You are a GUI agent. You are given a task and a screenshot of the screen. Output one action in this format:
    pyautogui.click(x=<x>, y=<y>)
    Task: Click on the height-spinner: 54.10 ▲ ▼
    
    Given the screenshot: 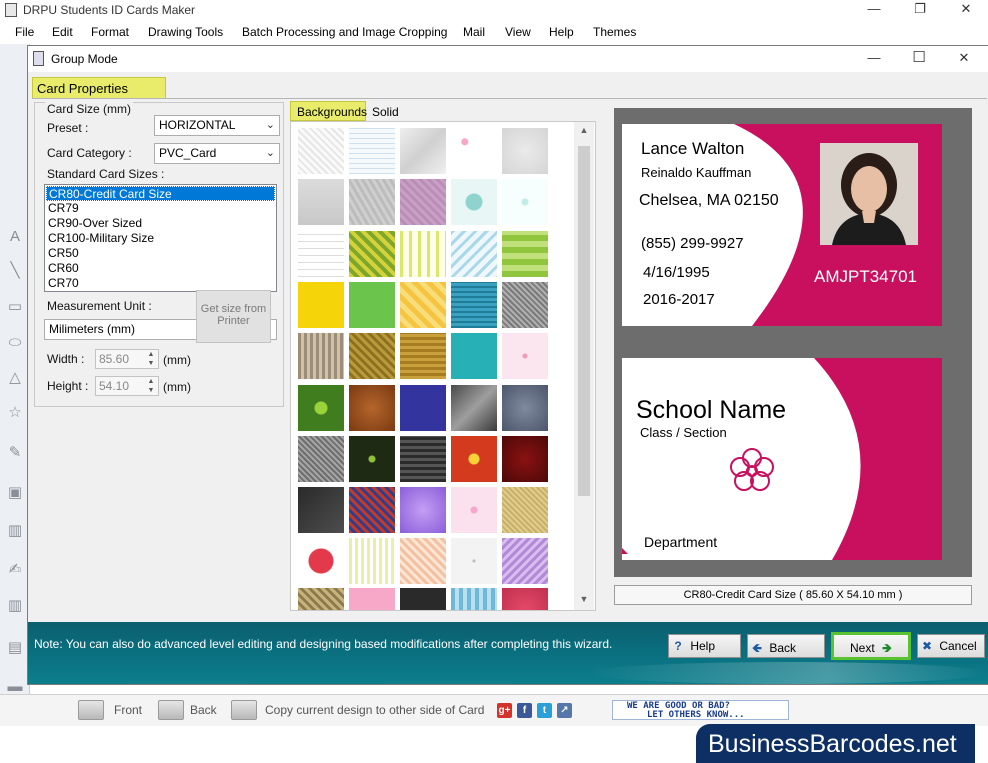 What is the action you would take?
    pyautogui.click(x=127, y=386)
    